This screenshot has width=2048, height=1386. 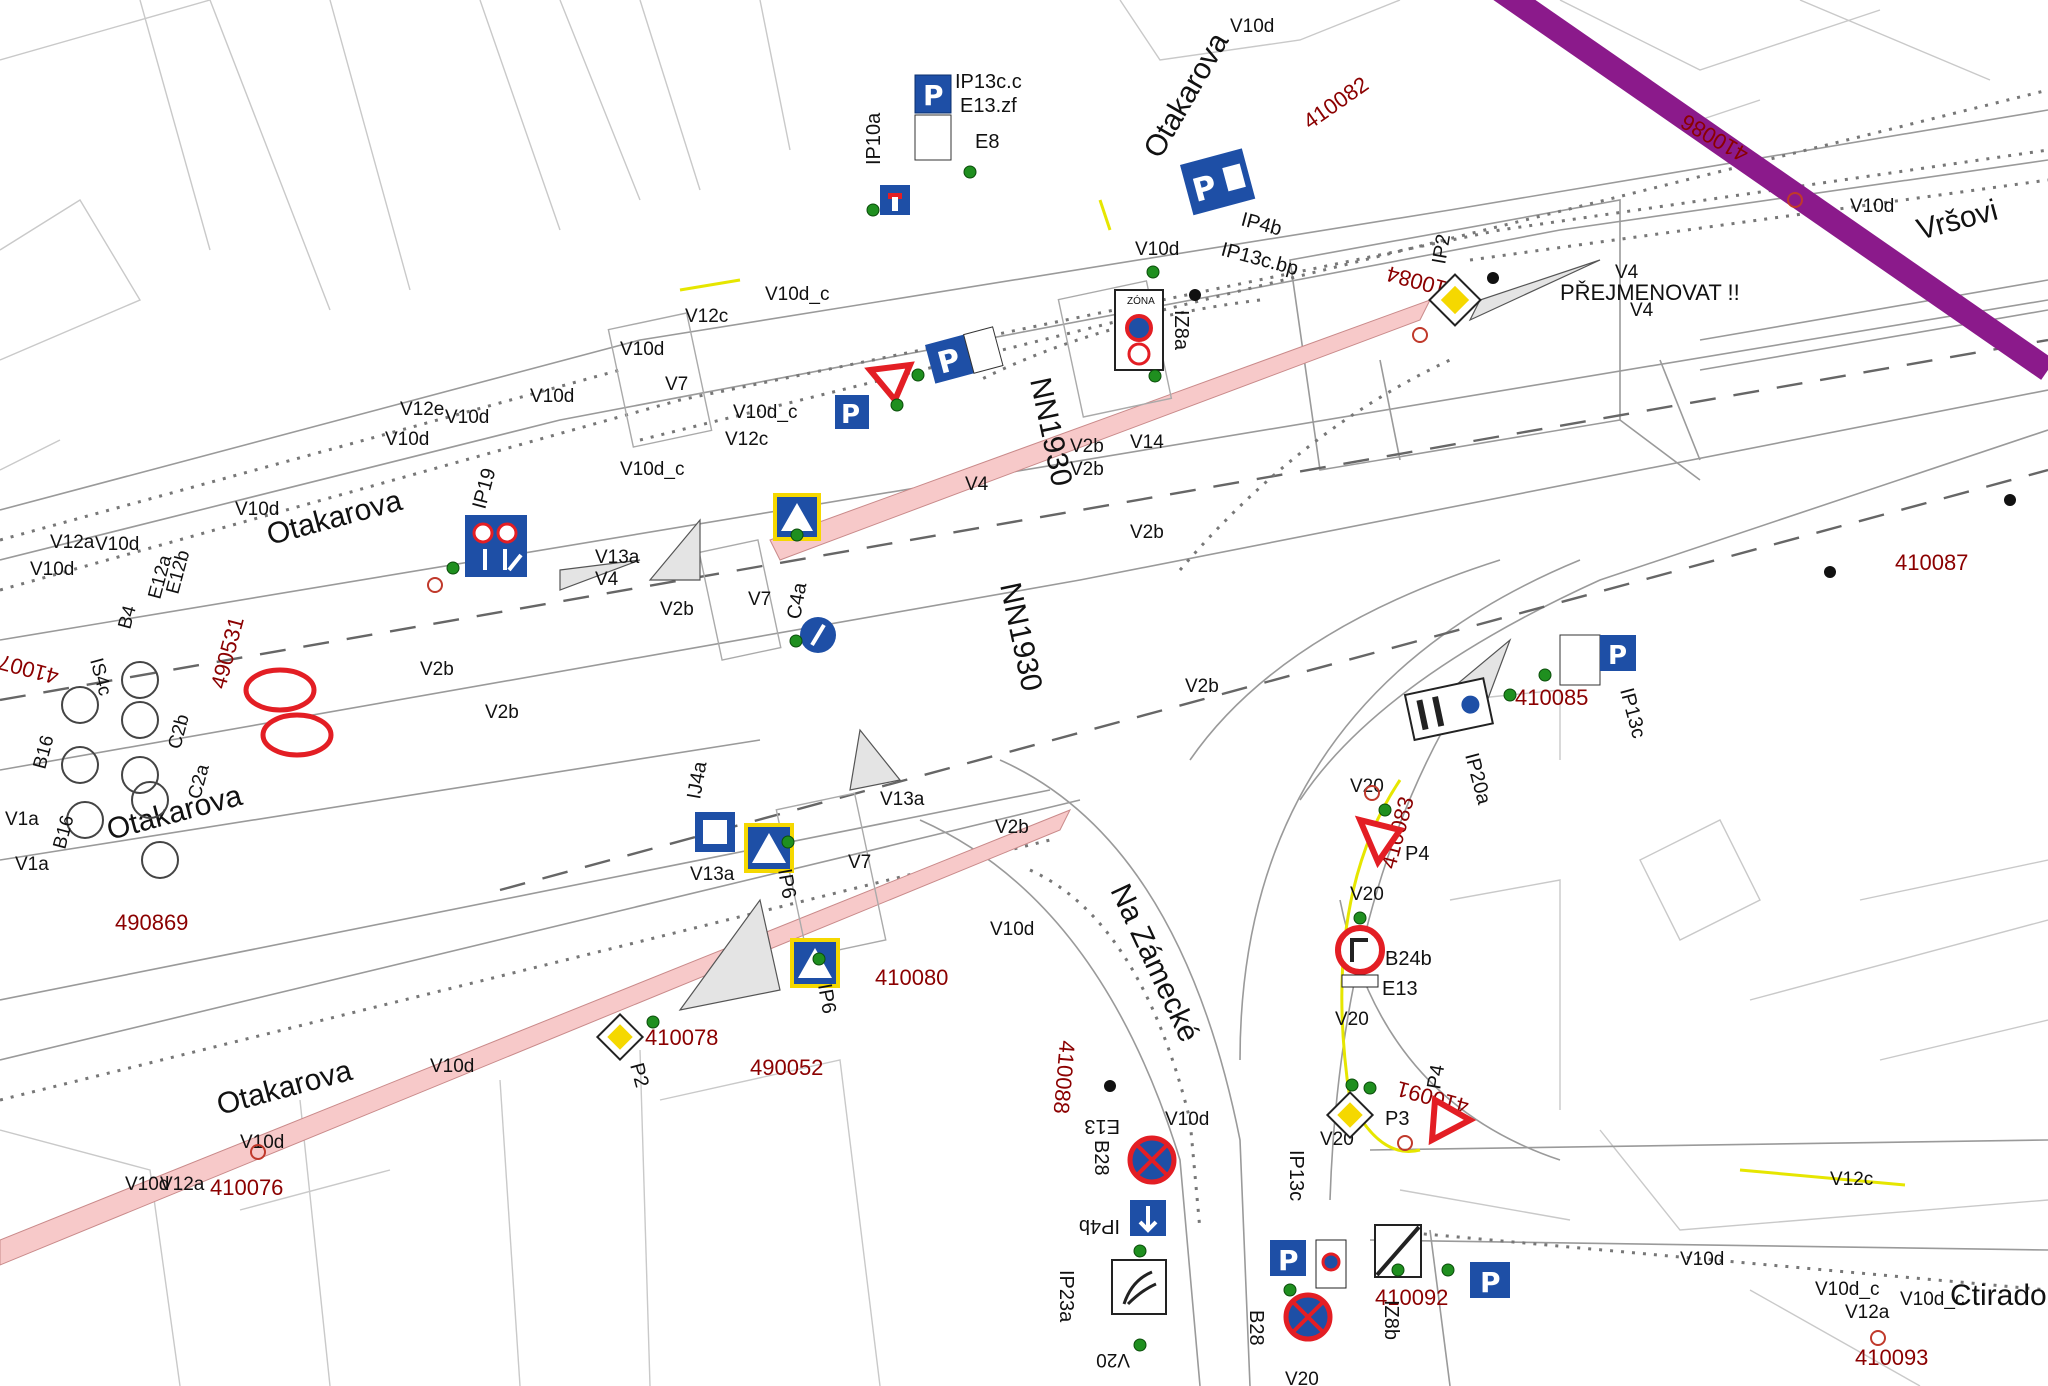 I want to click on ip20a-sign, so click(x=1449, y=709).